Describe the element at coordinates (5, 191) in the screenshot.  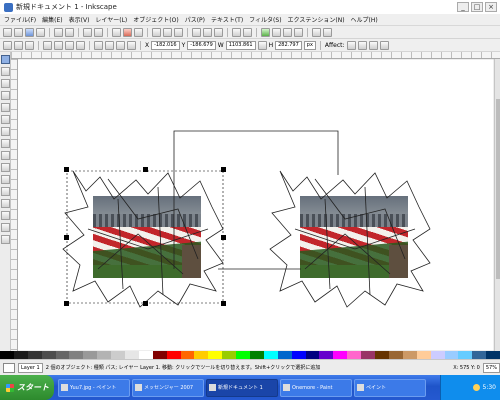
I see `calligraphy-tool-icon` at that location.